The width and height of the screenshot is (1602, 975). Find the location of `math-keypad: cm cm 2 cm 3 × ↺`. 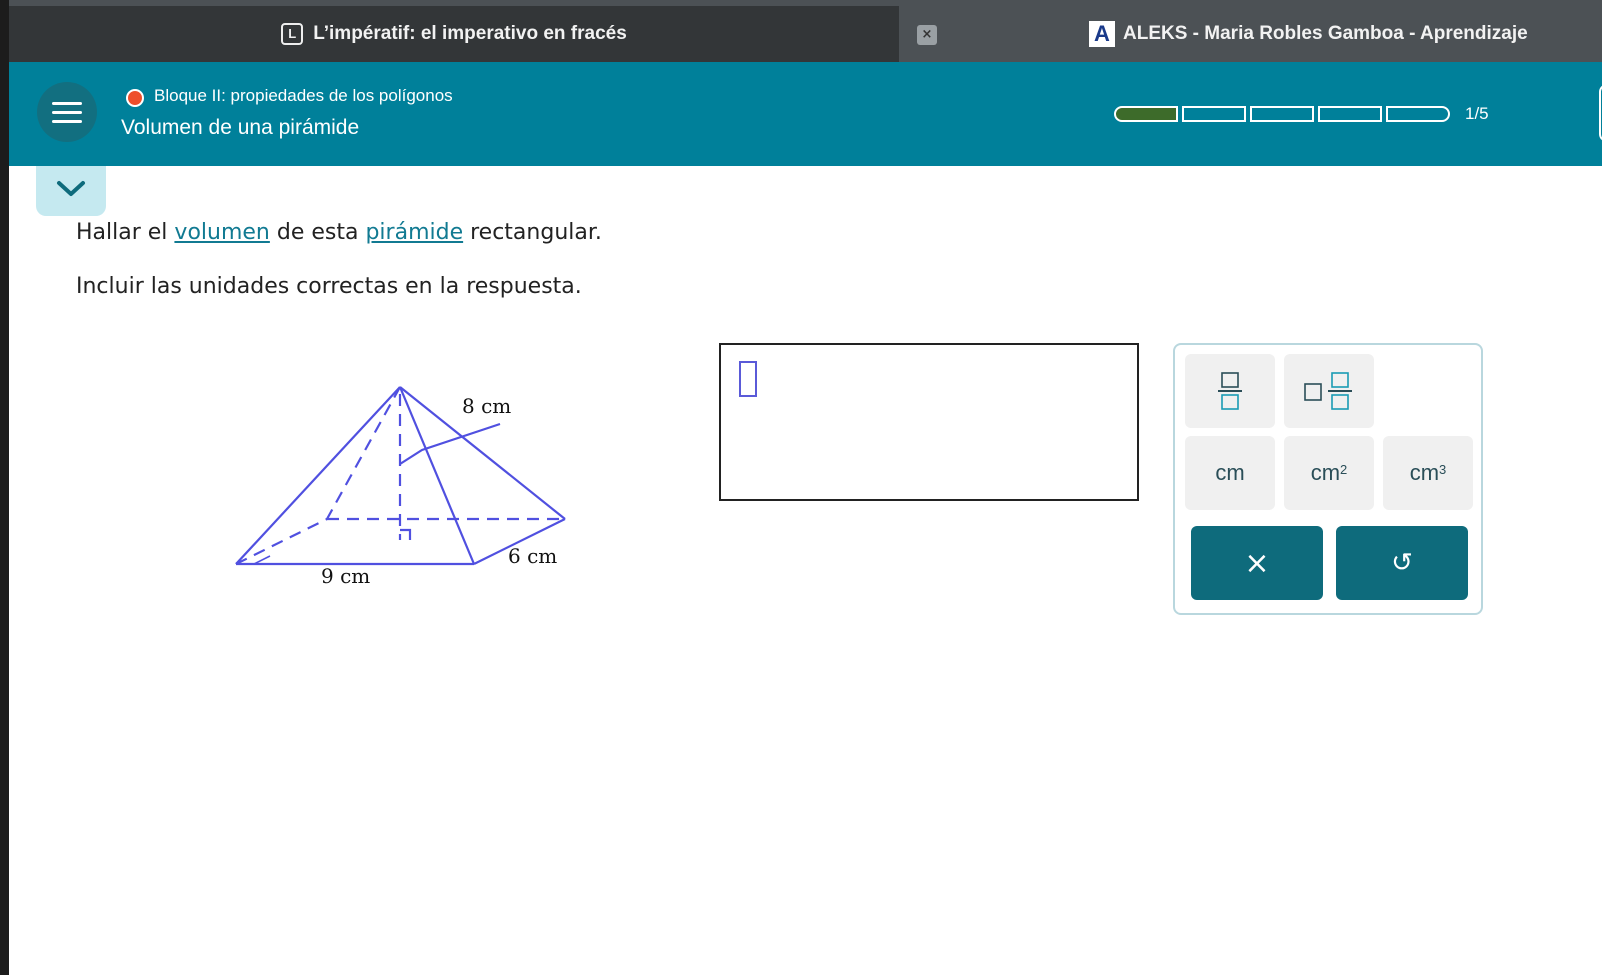

math-keypad: cm cm 2 cm 3 × ↺ is located at coordinates (1328, 479).